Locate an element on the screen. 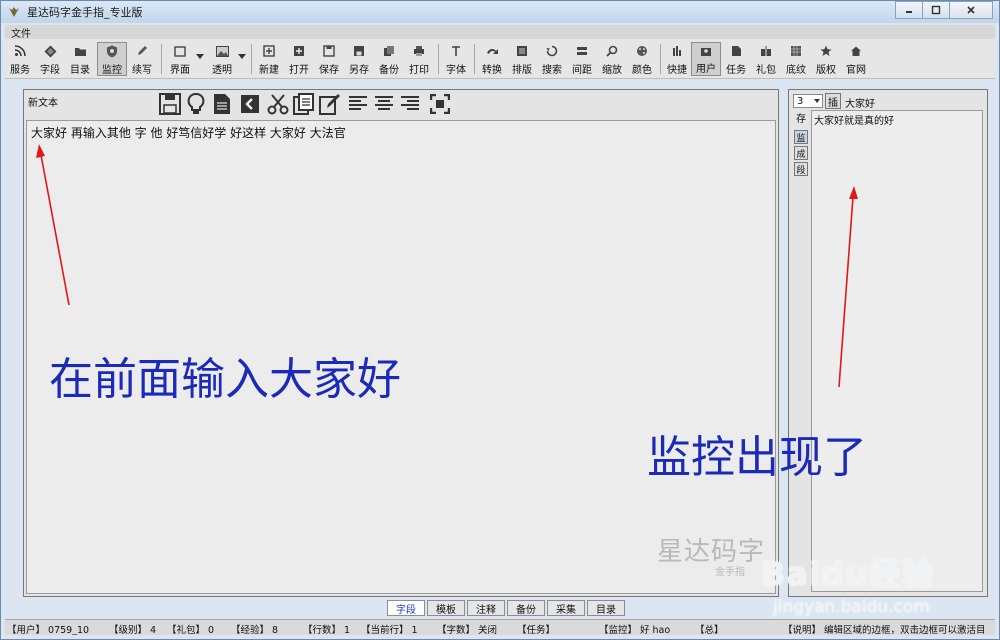 This screenshot has width=1000, height=640. tab-backup: 备份 is located at coordinates (526, 608).